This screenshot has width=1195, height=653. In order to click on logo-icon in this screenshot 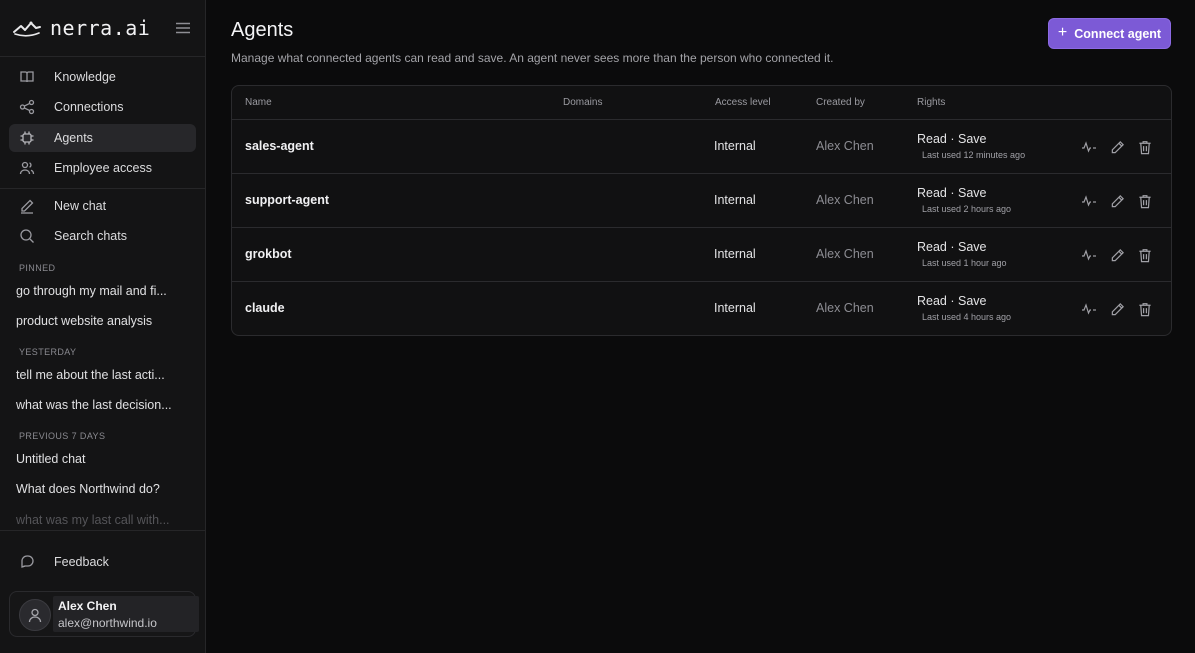, I will do `click(27, 29)`.